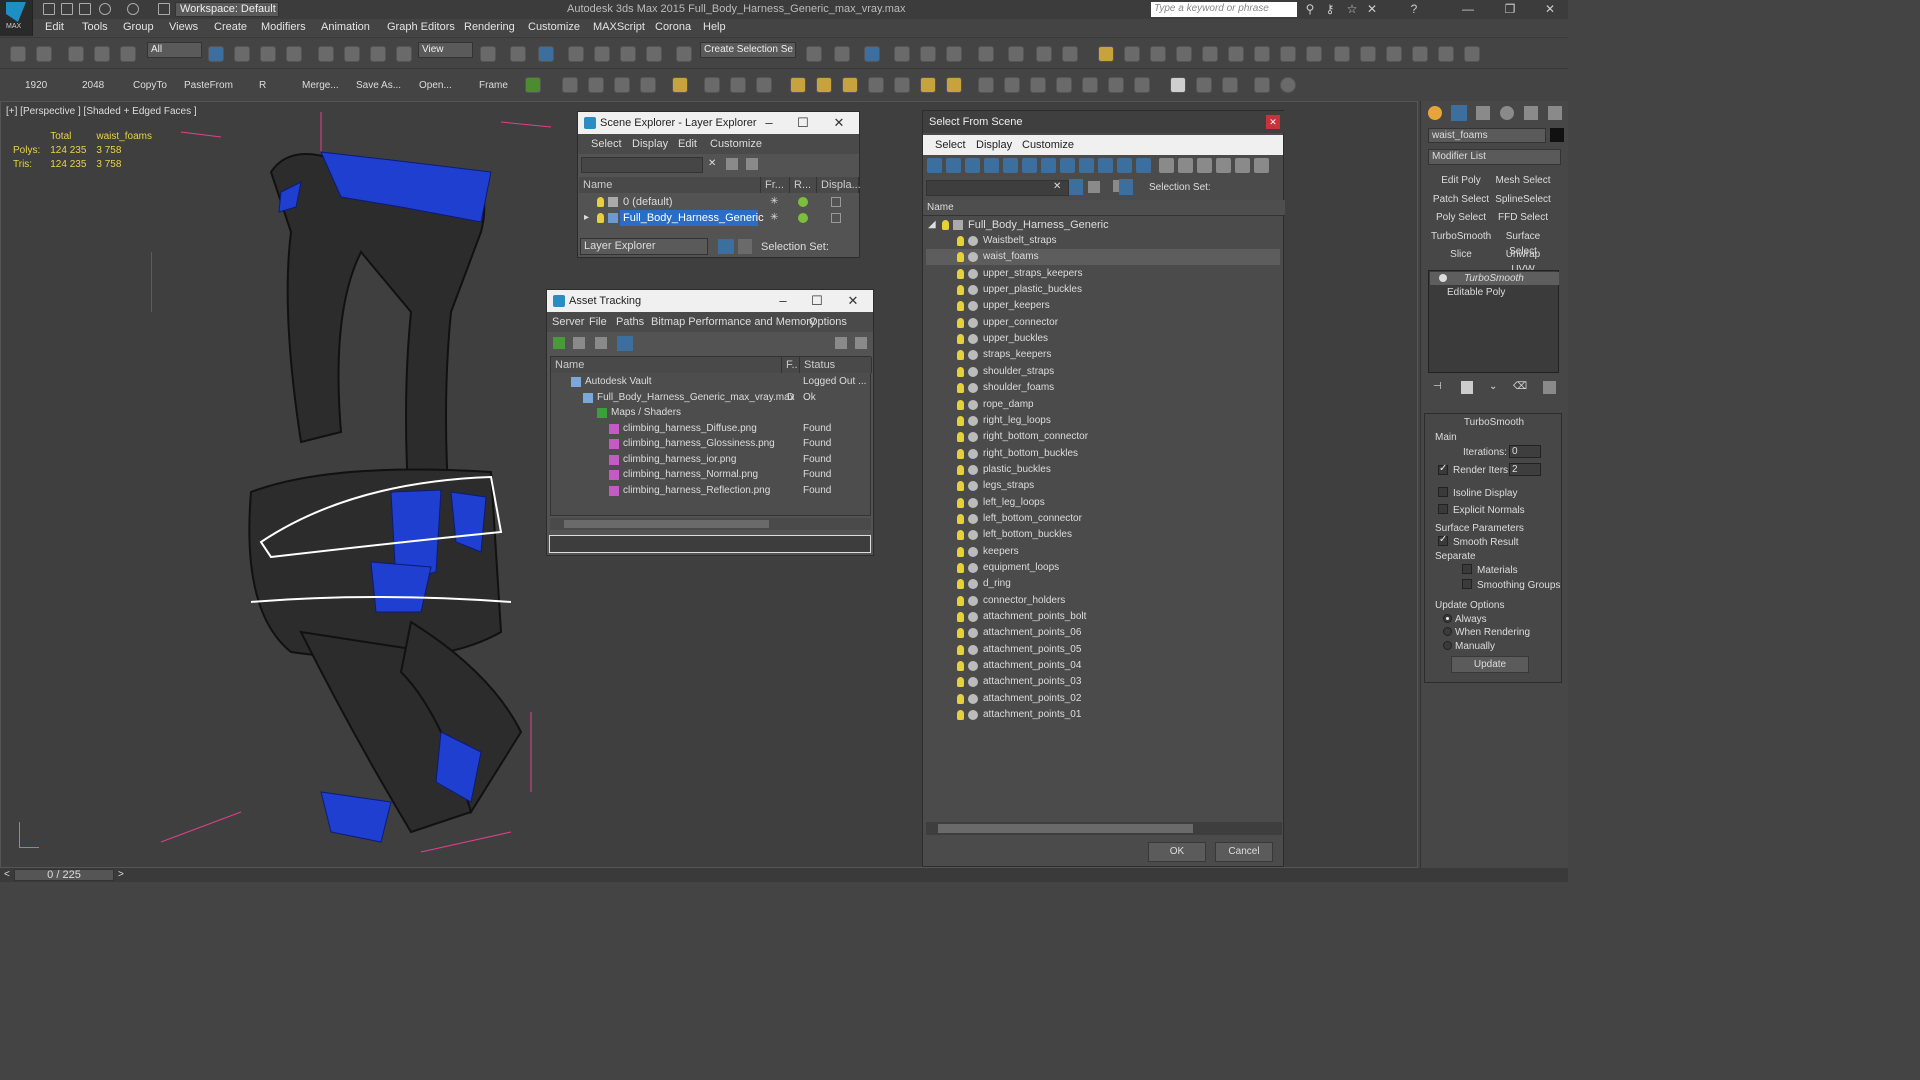 Image resolution: width=1920 pixels, height=1080 pixels. What do you see at coordinates (710, 460) in the screenshot?
I see `asset-row: climbing_harness_ior.png Found` at bounding box center [710, 460].